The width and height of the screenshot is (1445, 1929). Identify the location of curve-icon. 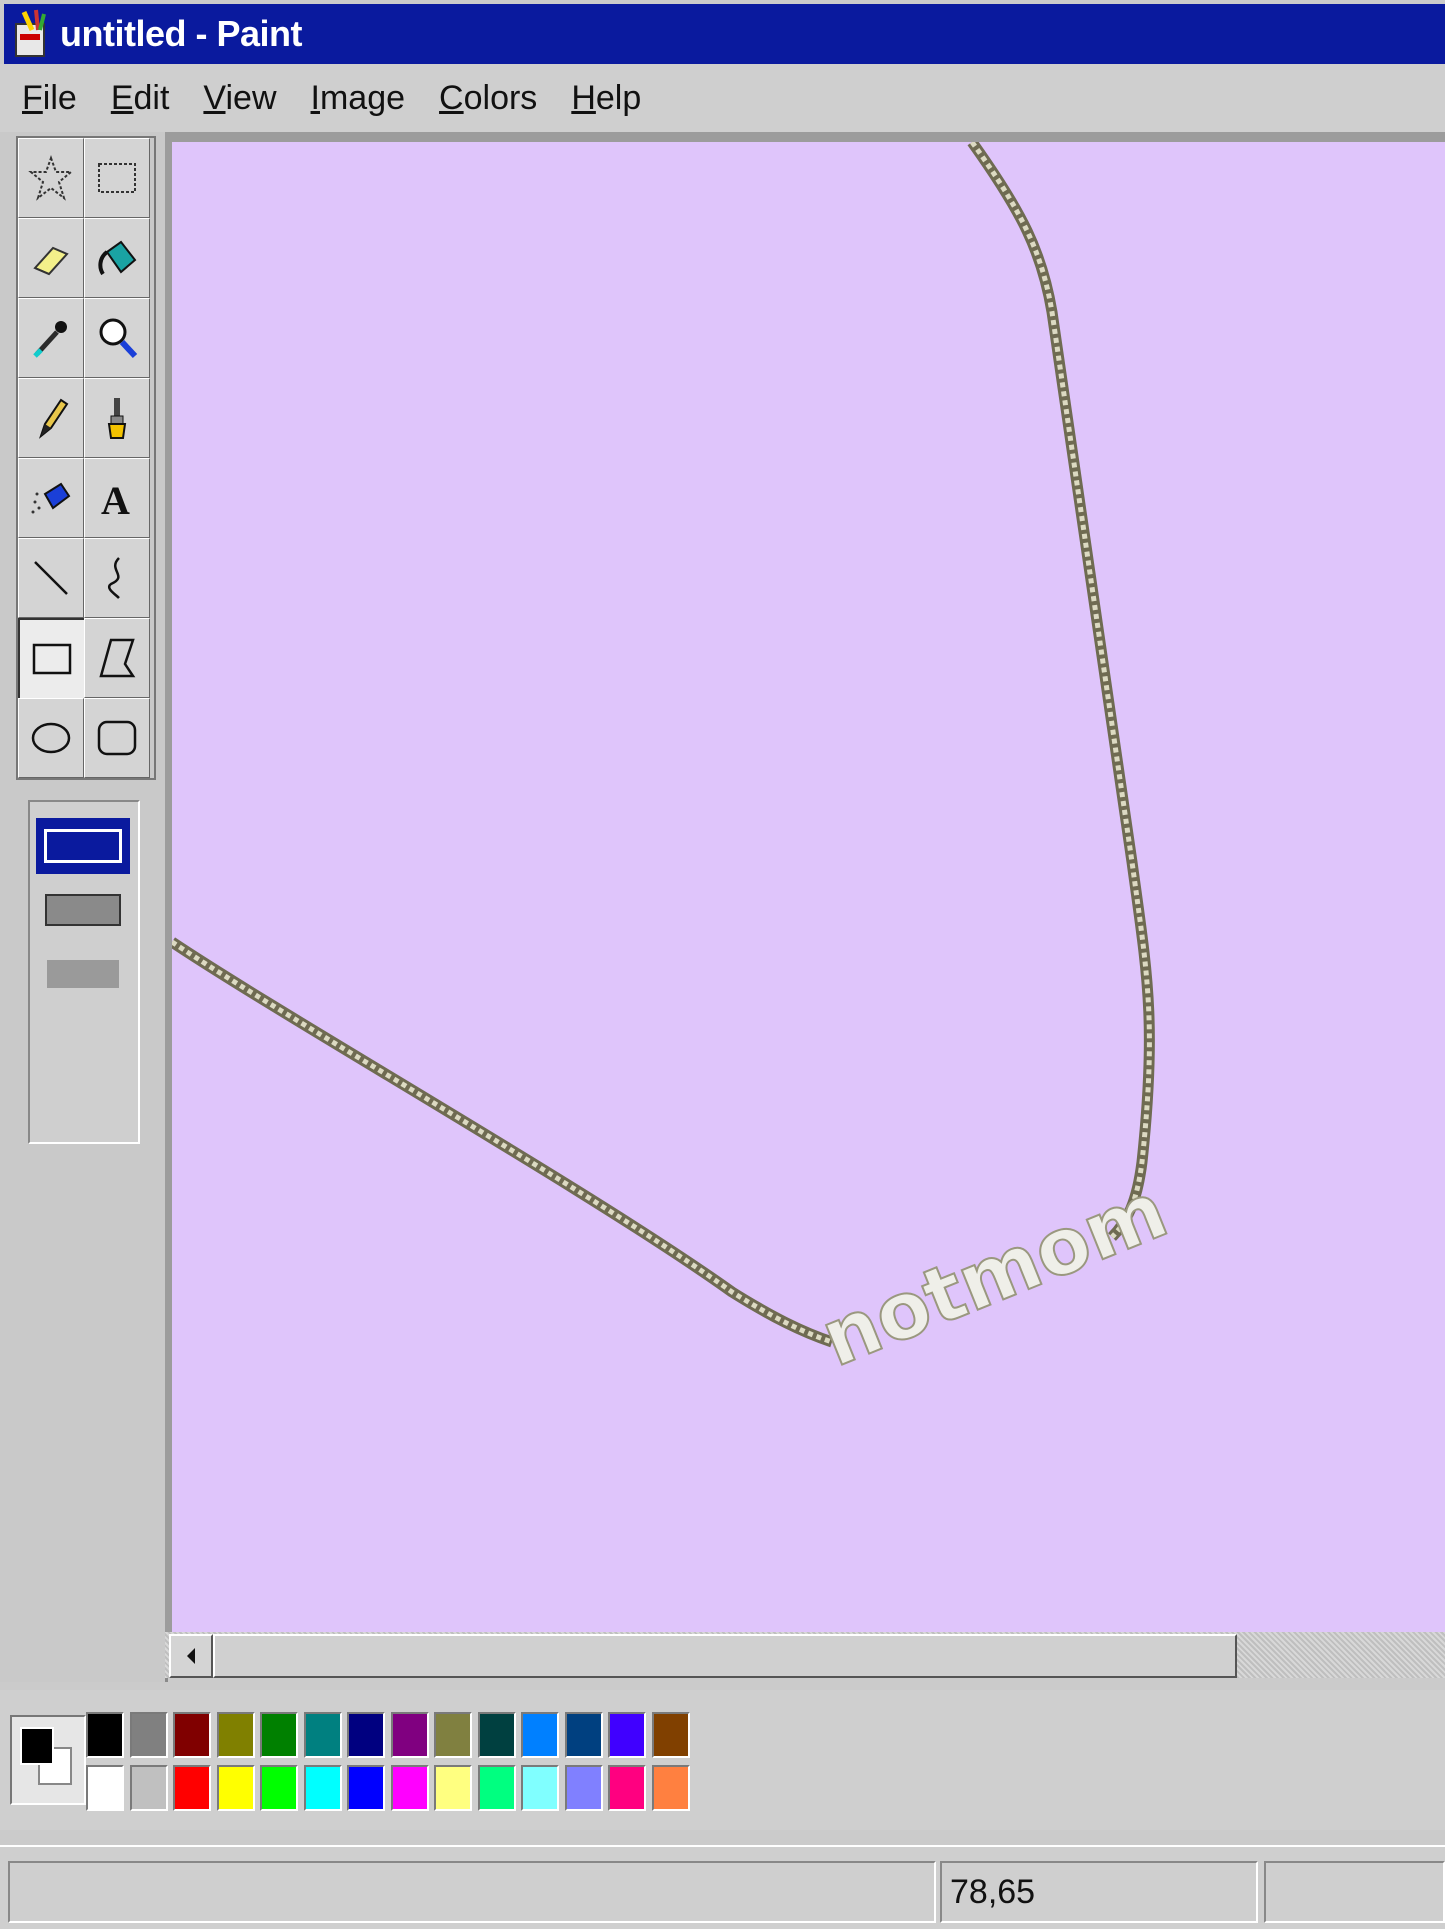
(113, 578).